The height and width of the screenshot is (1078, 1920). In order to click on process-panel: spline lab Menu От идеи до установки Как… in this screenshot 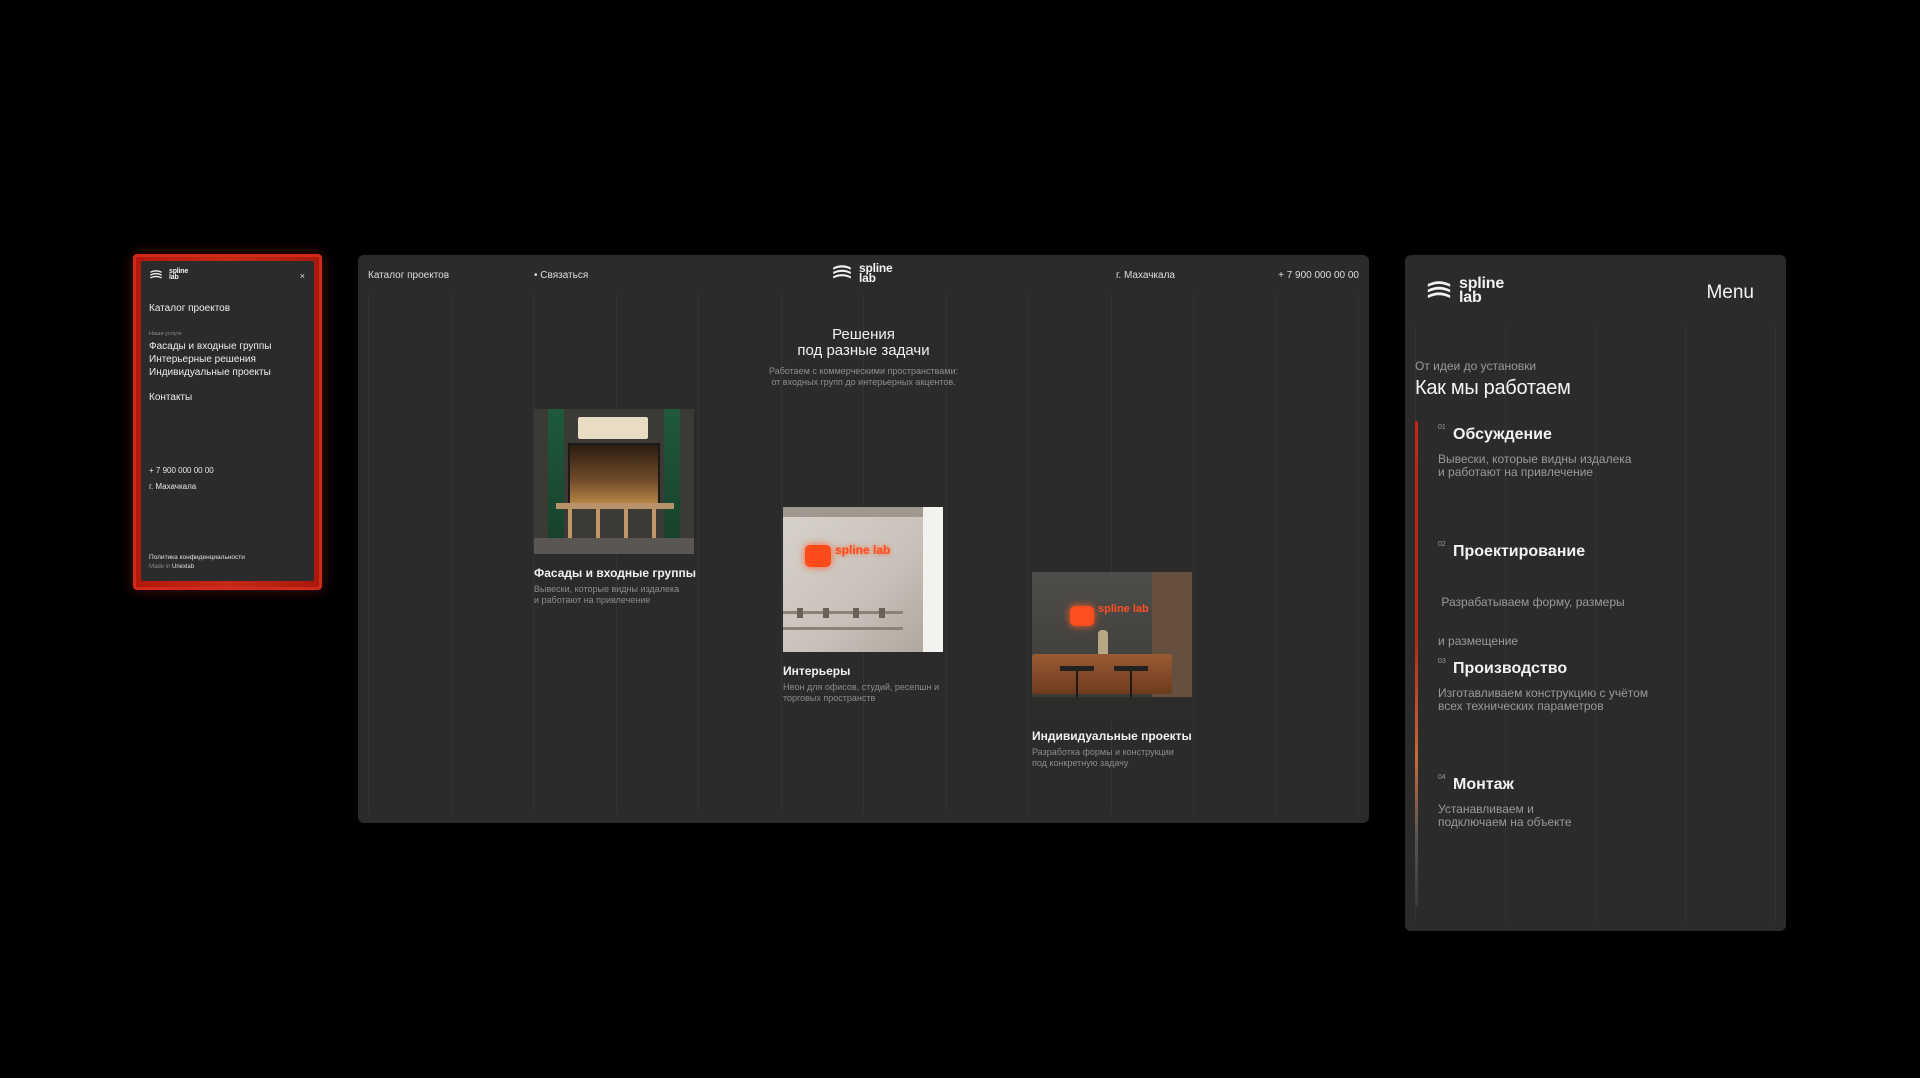, I will do `click(1595, 593)`.